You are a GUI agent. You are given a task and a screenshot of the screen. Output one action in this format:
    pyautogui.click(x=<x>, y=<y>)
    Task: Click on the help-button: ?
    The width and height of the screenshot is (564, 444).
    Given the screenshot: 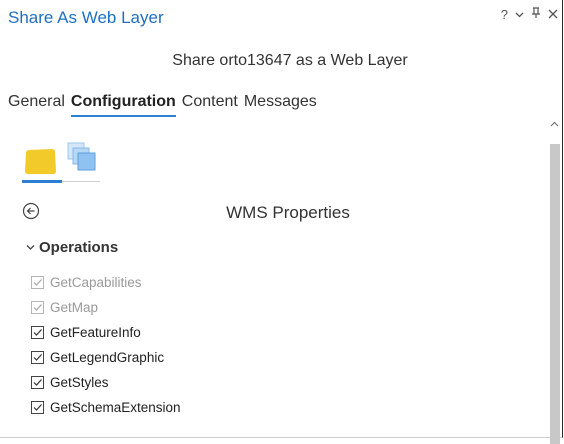 What is the action you would take?
    pyautogui.click(x=504, y=14)
    